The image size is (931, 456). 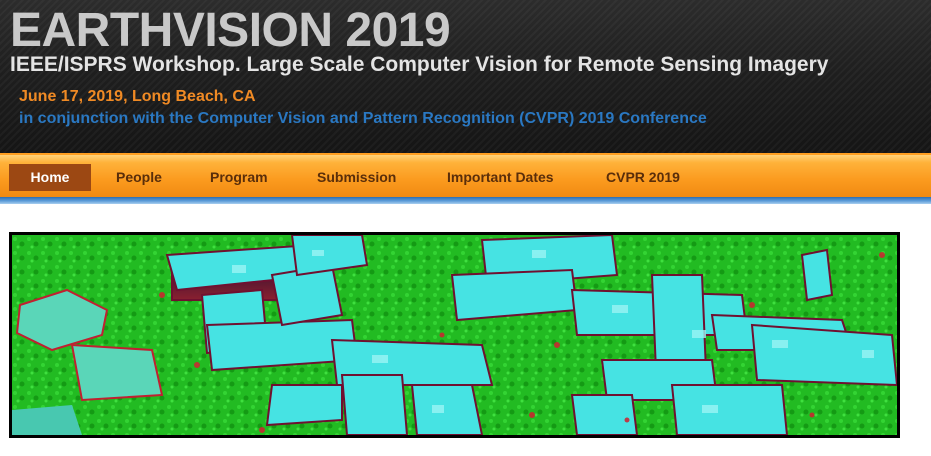 I want to click on nav-program: Program, so click(x=239, y=177).